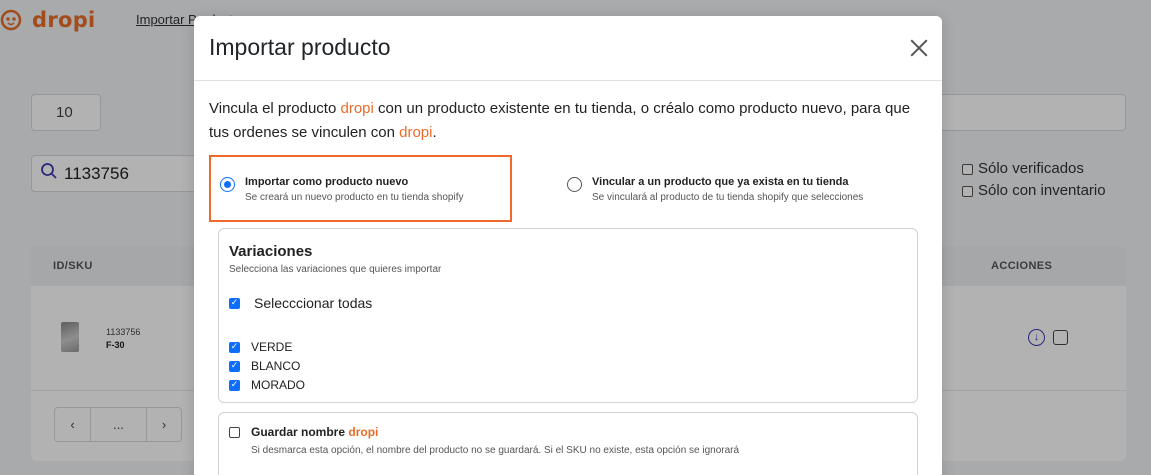 The height and width of the screenshot is (475, 1151). What do you see at coordinates (919, 48) in the screenshot?
I see `close-icon` at bounding box center [919, 48].